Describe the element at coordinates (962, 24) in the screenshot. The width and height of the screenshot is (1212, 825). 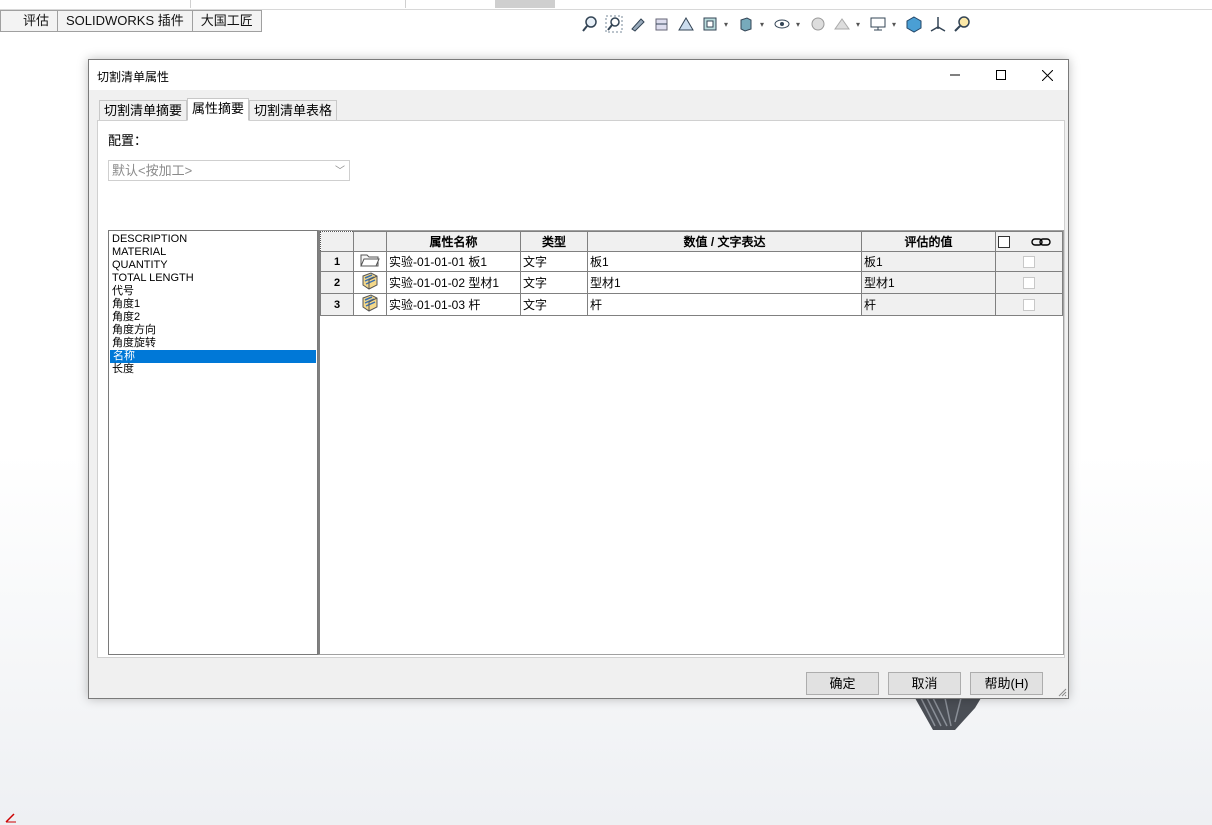
I see `zoom-tool-icon` at that location.